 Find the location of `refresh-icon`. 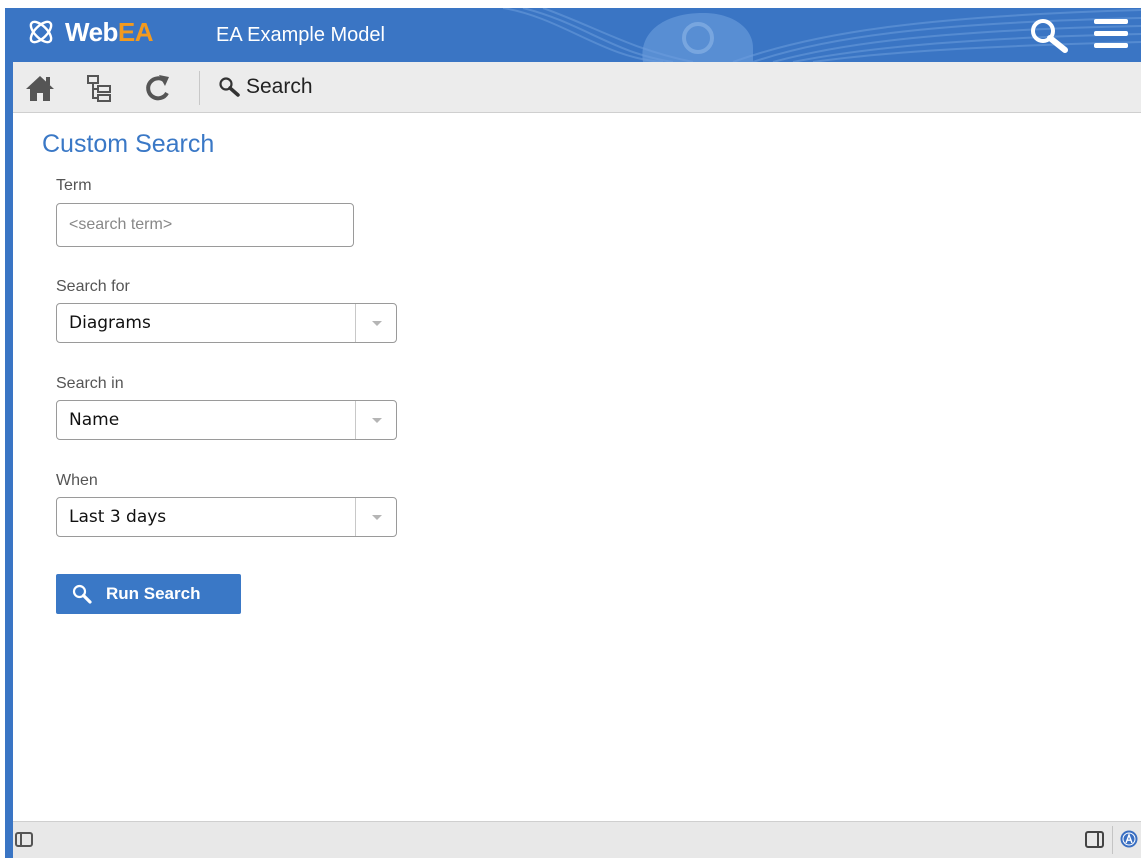

refresh-icon is located at coordinates (158, 88).